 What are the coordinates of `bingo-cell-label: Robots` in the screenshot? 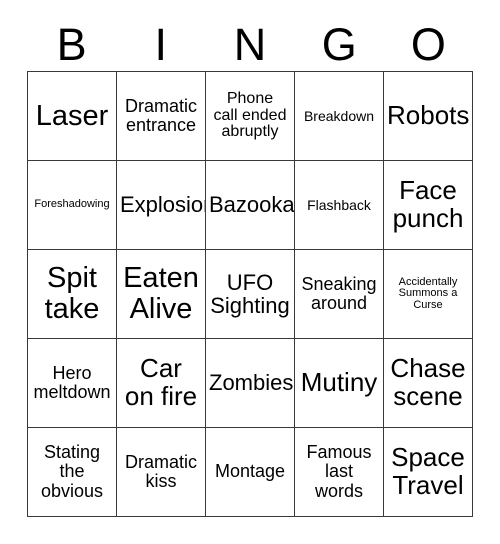 It's located at (428, 115).